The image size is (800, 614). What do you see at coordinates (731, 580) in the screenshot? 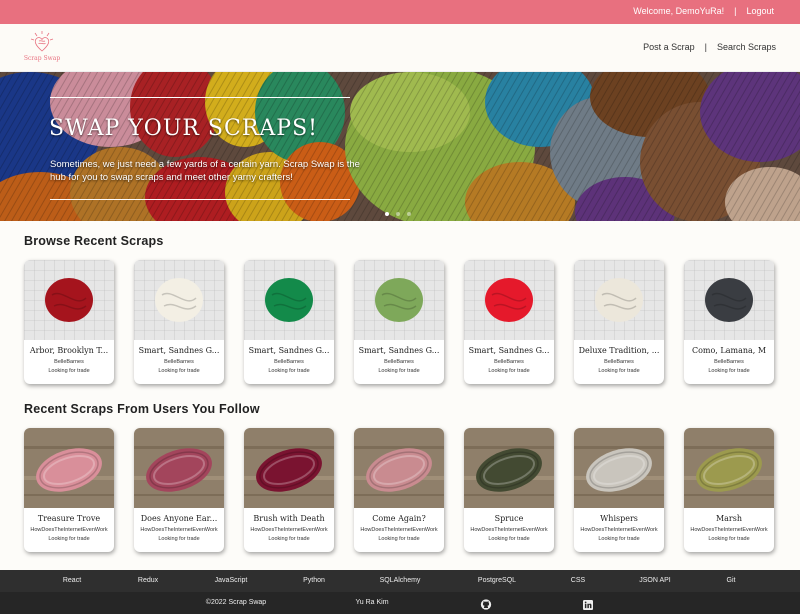
I see `tech-item: Git` at bounding box center [731, 580].